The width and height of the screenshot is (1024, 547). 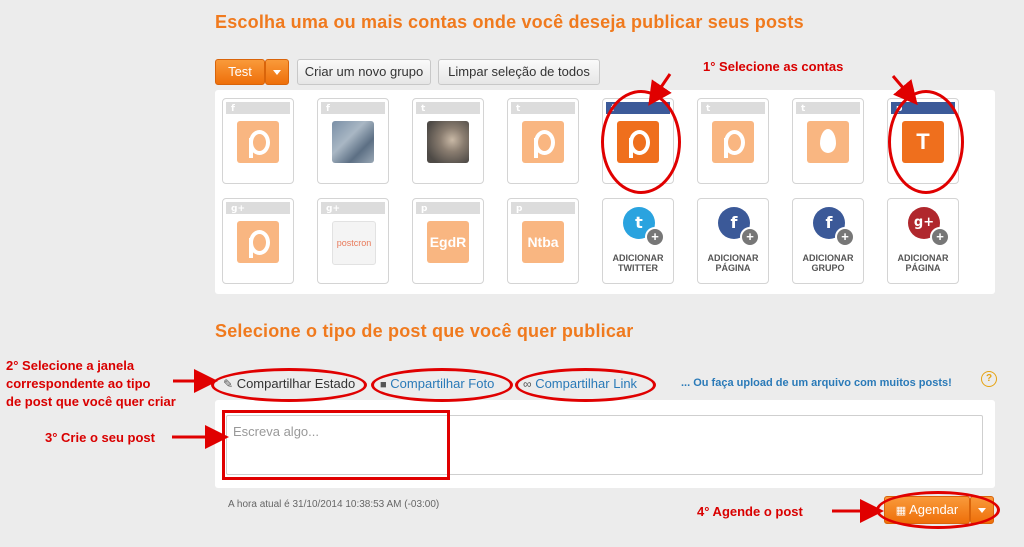 What do you see at coordinates (904, 90) in the screenshot?
I see `arrow-step1-right` at bounding box center [904, 90].